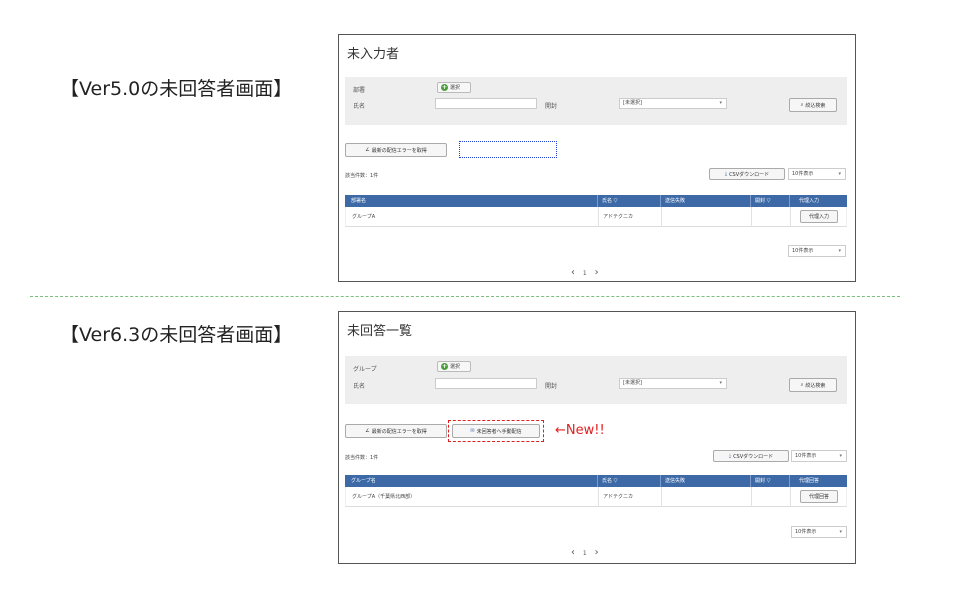 The image size is (960, 599). I want to click on filter-area: グループ + 選択 氏名 開封 [未選択] ▾ ⌕ 絞込検索, so click(596, 380).